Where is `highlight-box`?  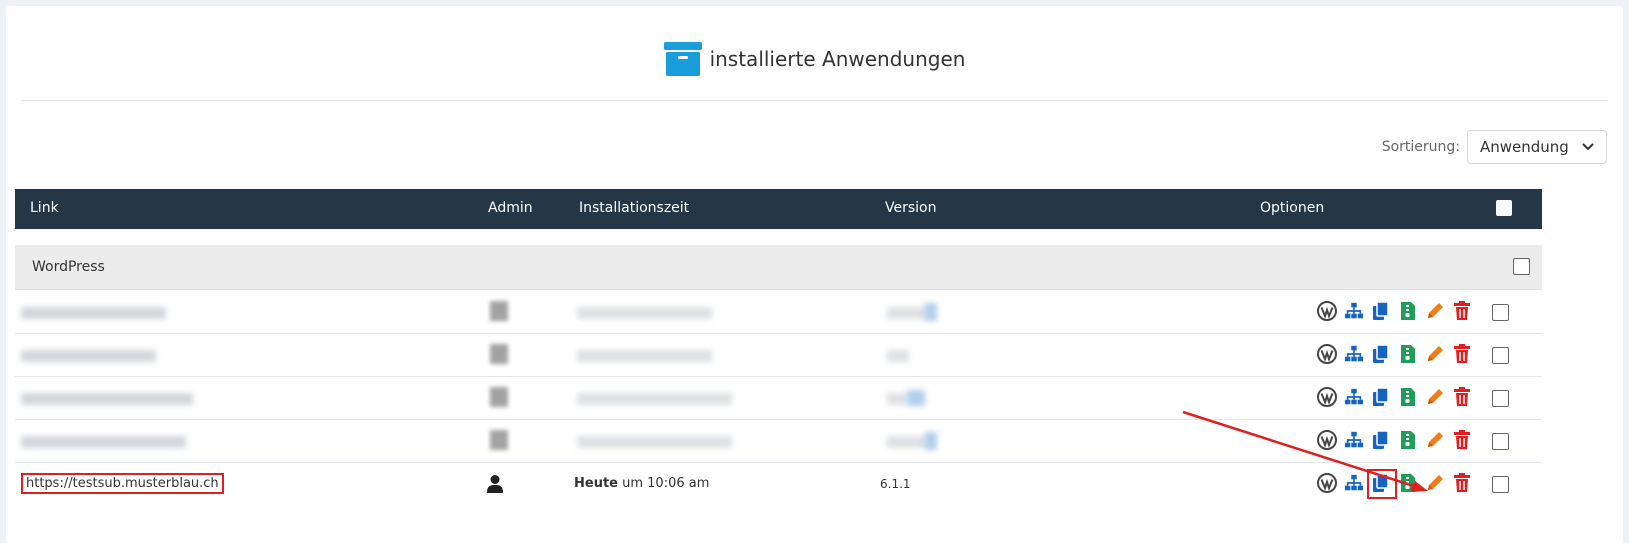 highlight-box is located at coordinates (1382, 484).